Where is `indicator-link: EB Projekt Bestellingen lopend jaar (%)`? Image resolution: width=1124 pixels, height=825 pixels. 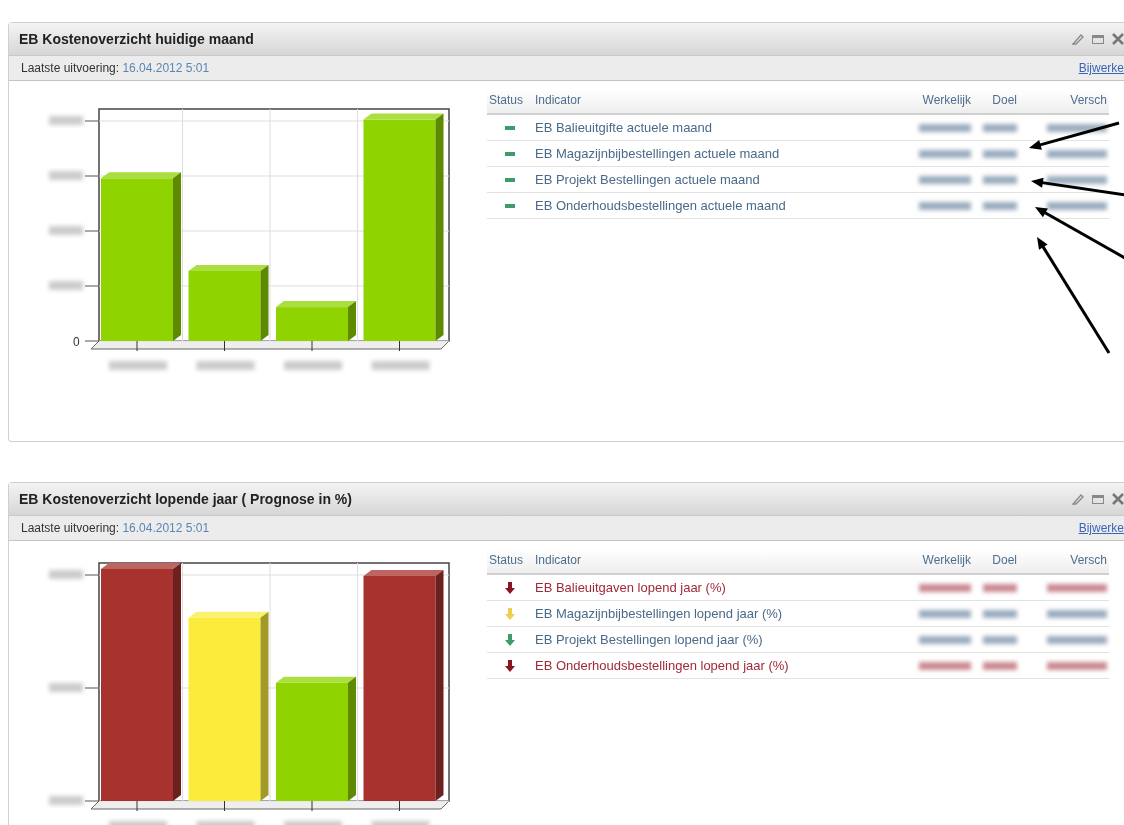 indicator-link: EB Projekt Bestellingen lopend jaar (%) is located at coordinates (649, 639).